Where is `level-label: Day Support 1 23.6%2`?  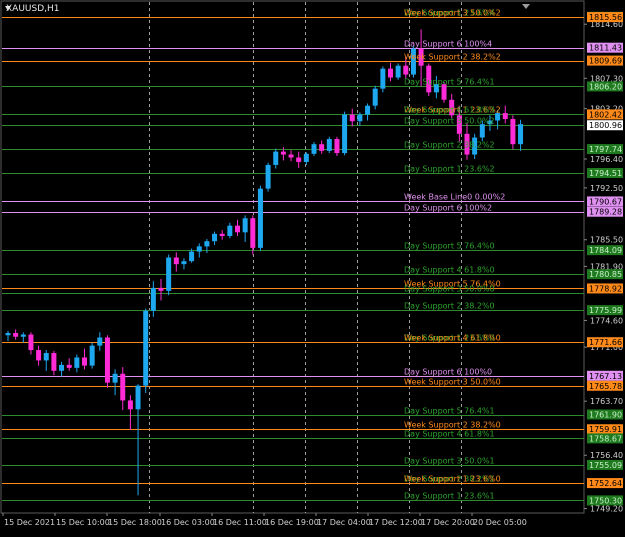 level-label: Day Support 1 23.6%2 is located at coordinates (449, 169).